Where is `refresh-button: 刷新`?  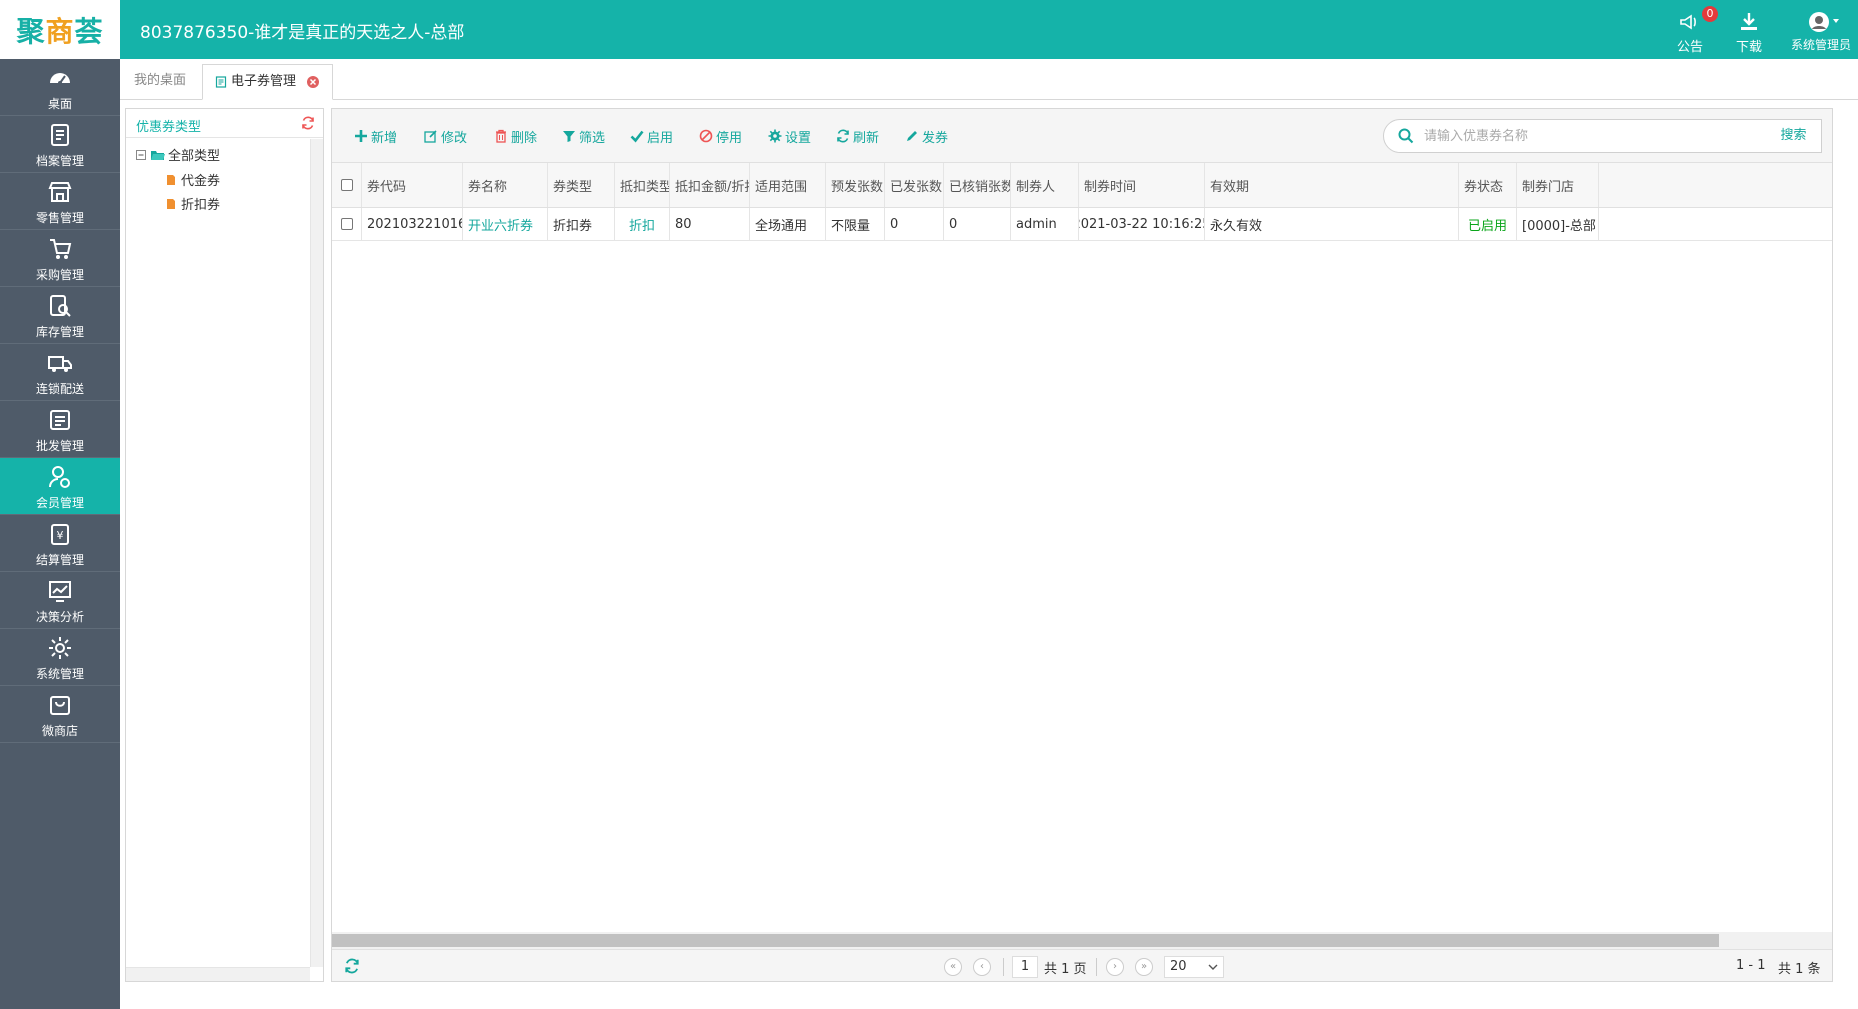 refresh-button: 刷新 is located at coordinates (857, 136).